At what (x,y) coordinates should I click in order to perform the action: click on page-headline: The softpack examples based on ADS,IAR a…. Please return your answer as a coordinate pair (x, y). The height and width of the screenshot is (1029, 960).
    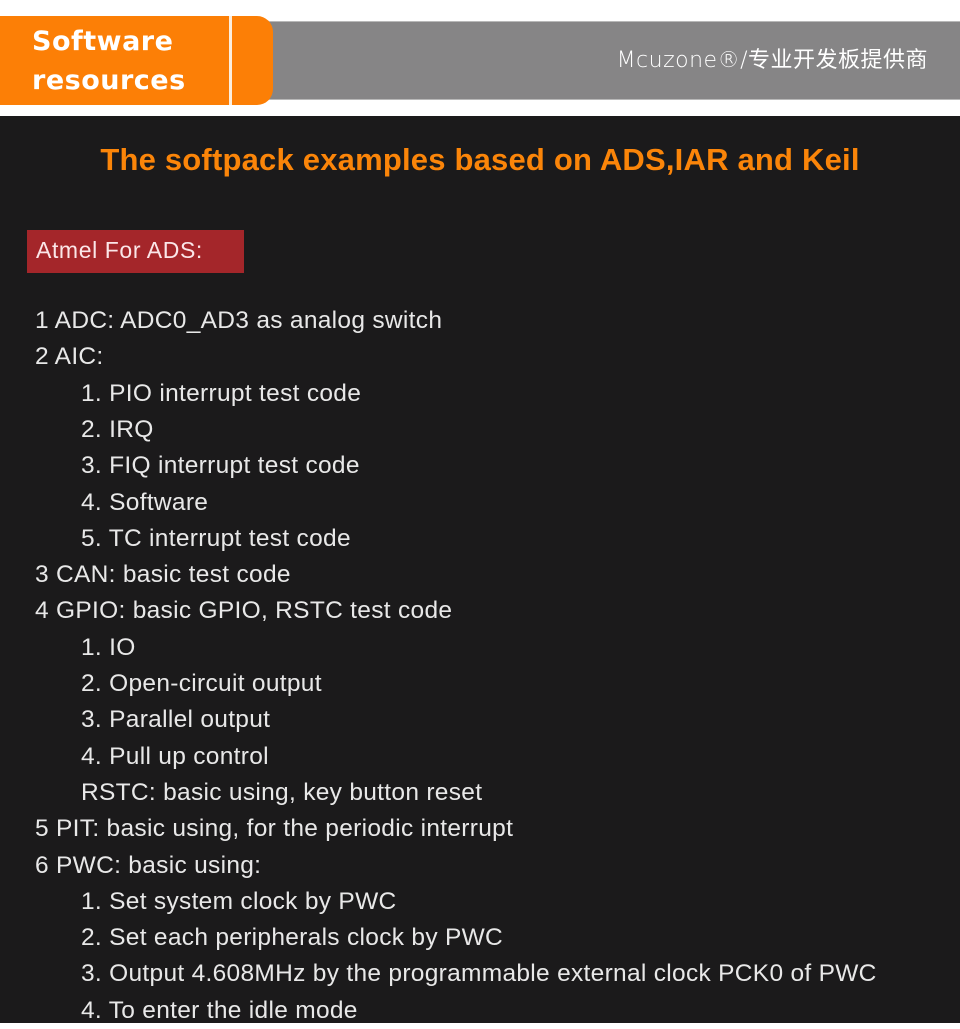
    Looking at the image, I should click on (480, 159).